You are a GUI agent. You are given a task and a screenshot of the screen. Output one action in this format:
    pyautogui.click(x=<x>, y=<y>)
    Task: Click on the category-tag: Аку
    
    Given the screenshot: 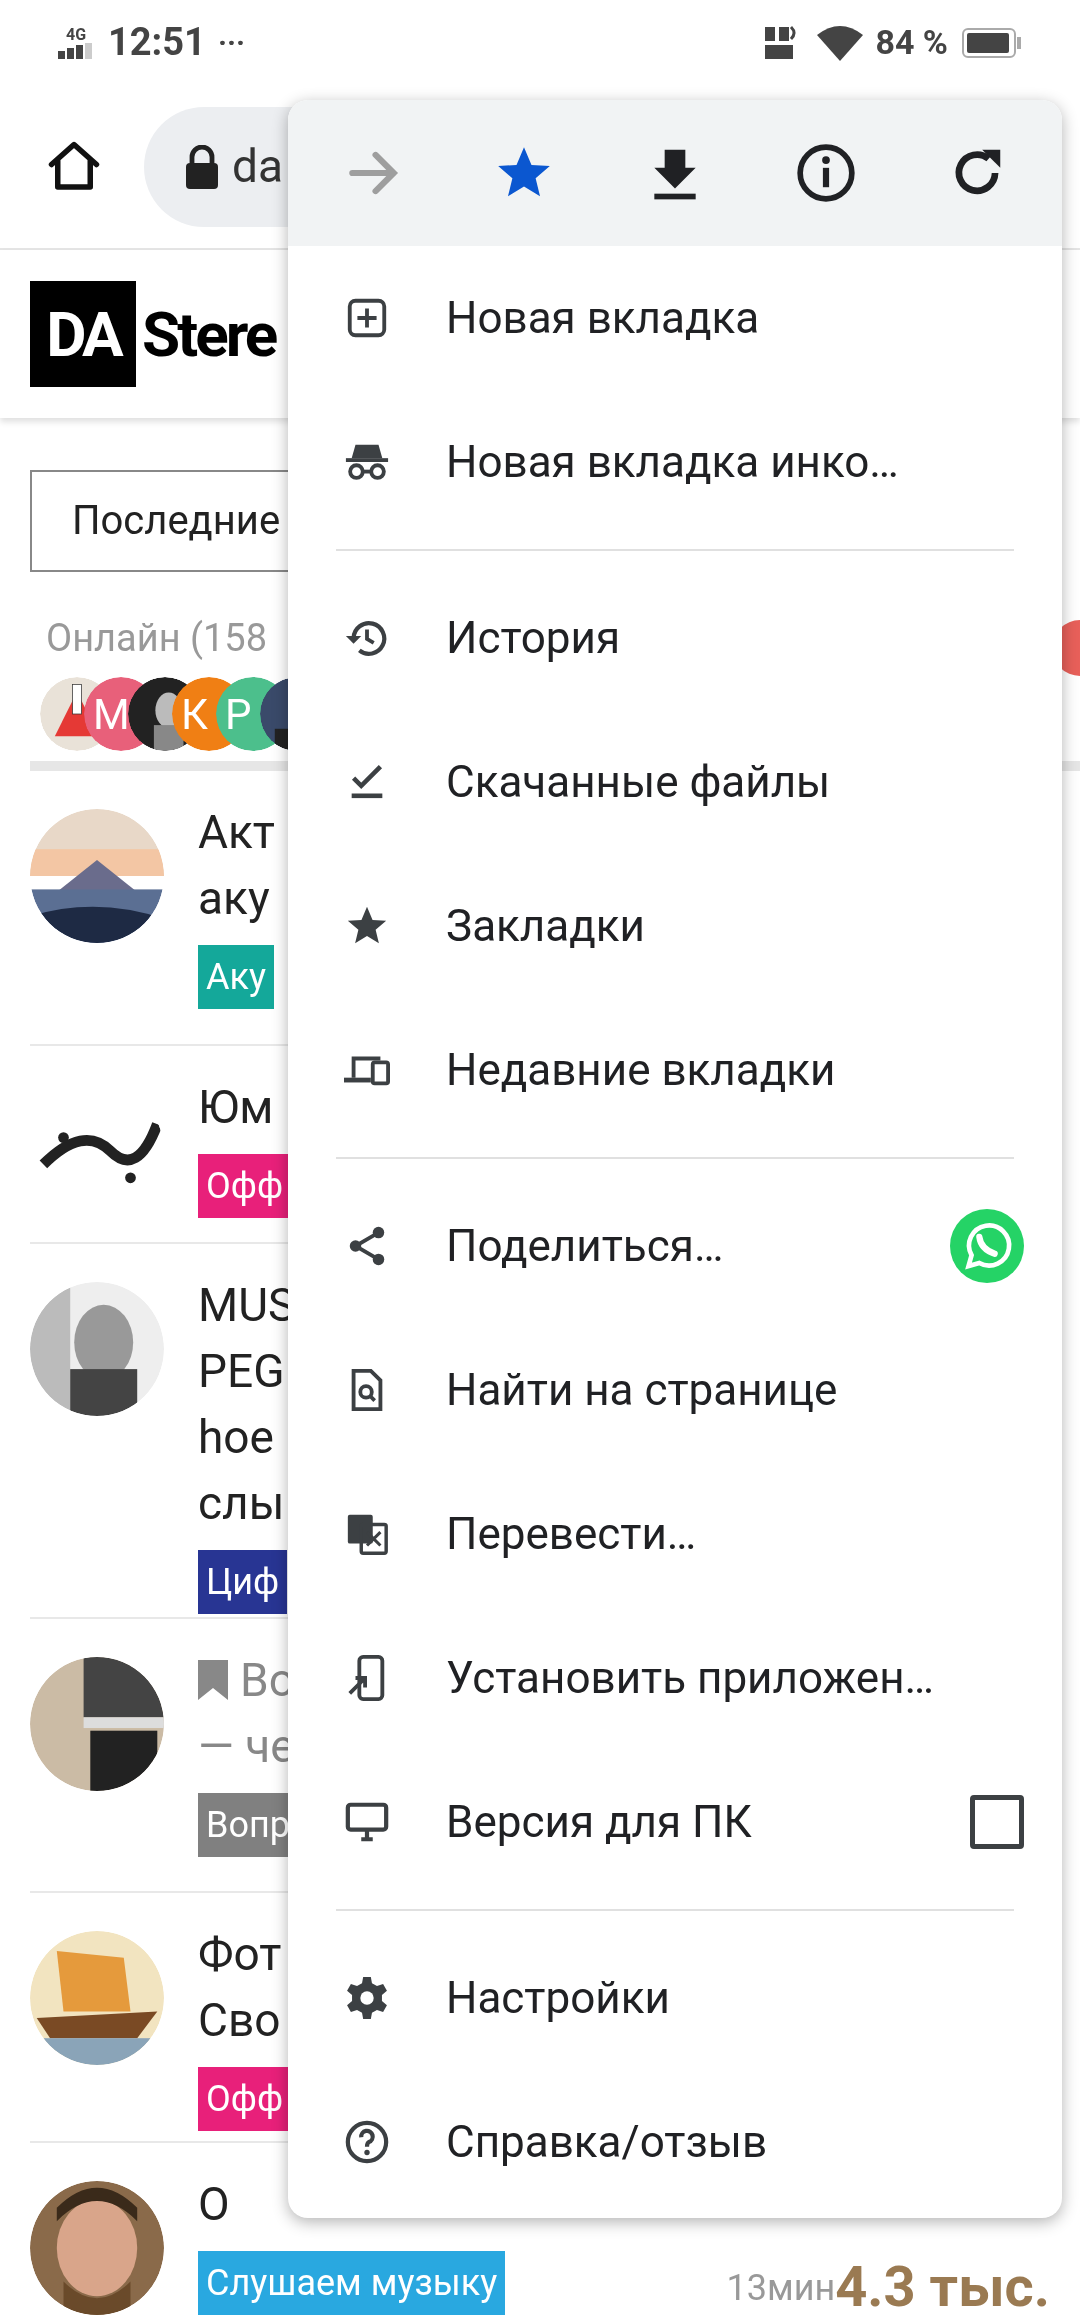 What is the action you would take?
    pyautogui.click(x=236, y=977)
    